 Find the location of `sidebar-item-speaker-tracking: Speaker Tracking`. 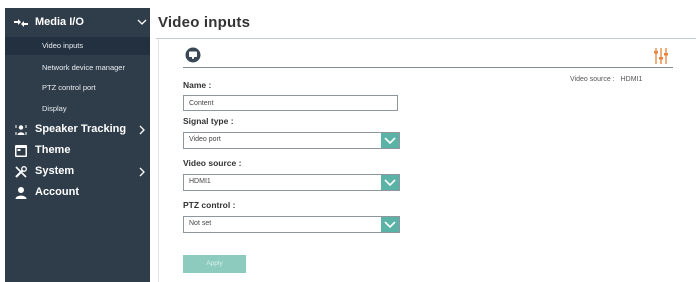

sidebar-item-speaker-tracking: Speaker Tracking is located at coordinates (77, 130).